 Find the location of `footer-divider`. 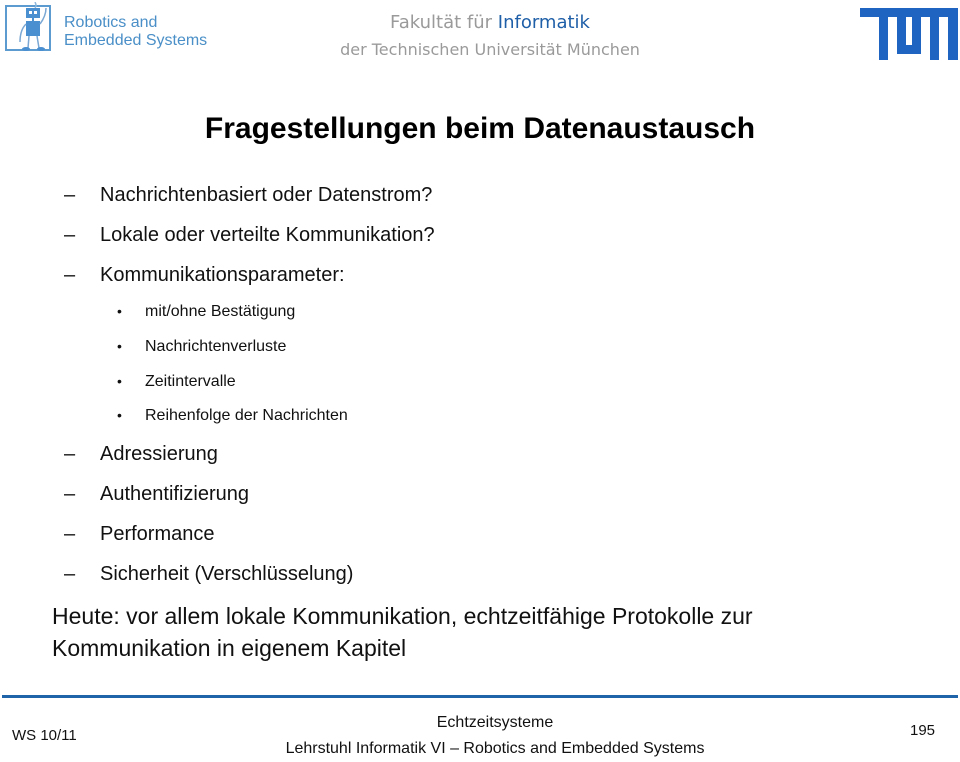

footer-divider is located at coordinates (480, 696).